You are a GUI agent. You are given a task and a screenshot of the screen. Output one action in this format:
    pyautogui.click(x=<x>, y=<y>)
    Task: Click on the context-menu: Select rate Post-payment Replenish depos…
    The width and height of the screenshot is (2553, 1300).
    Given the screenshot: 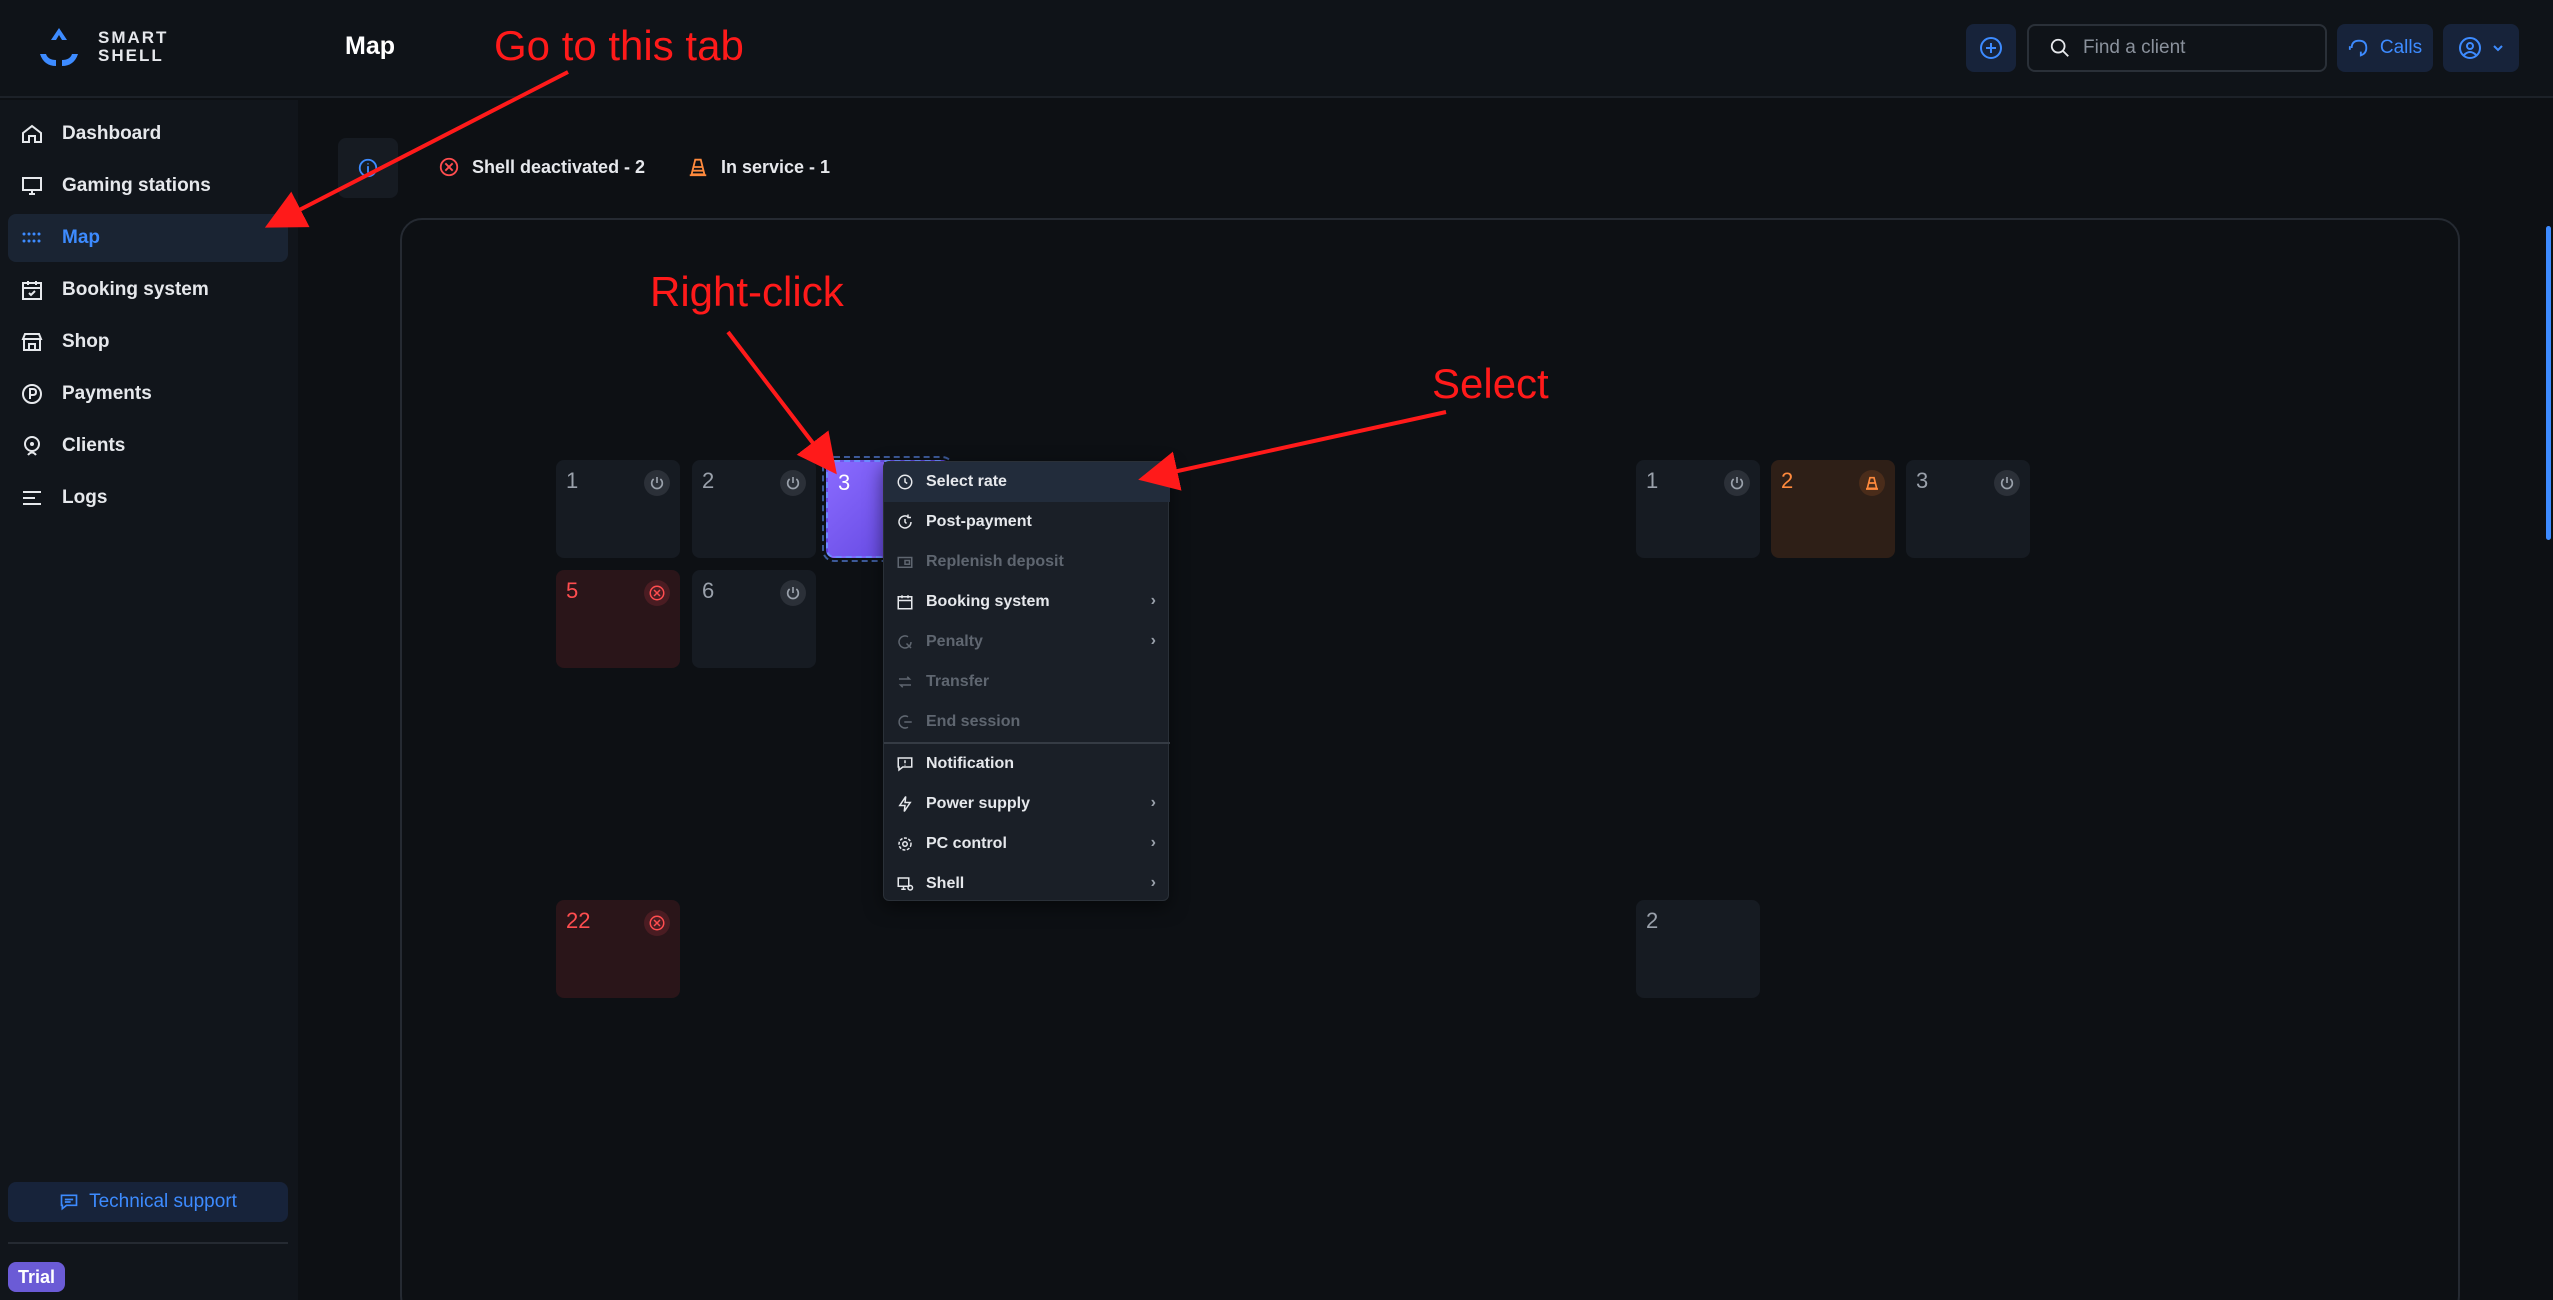 What is the action you would take?
    pyautogui.click(x=1026, y=682)
    